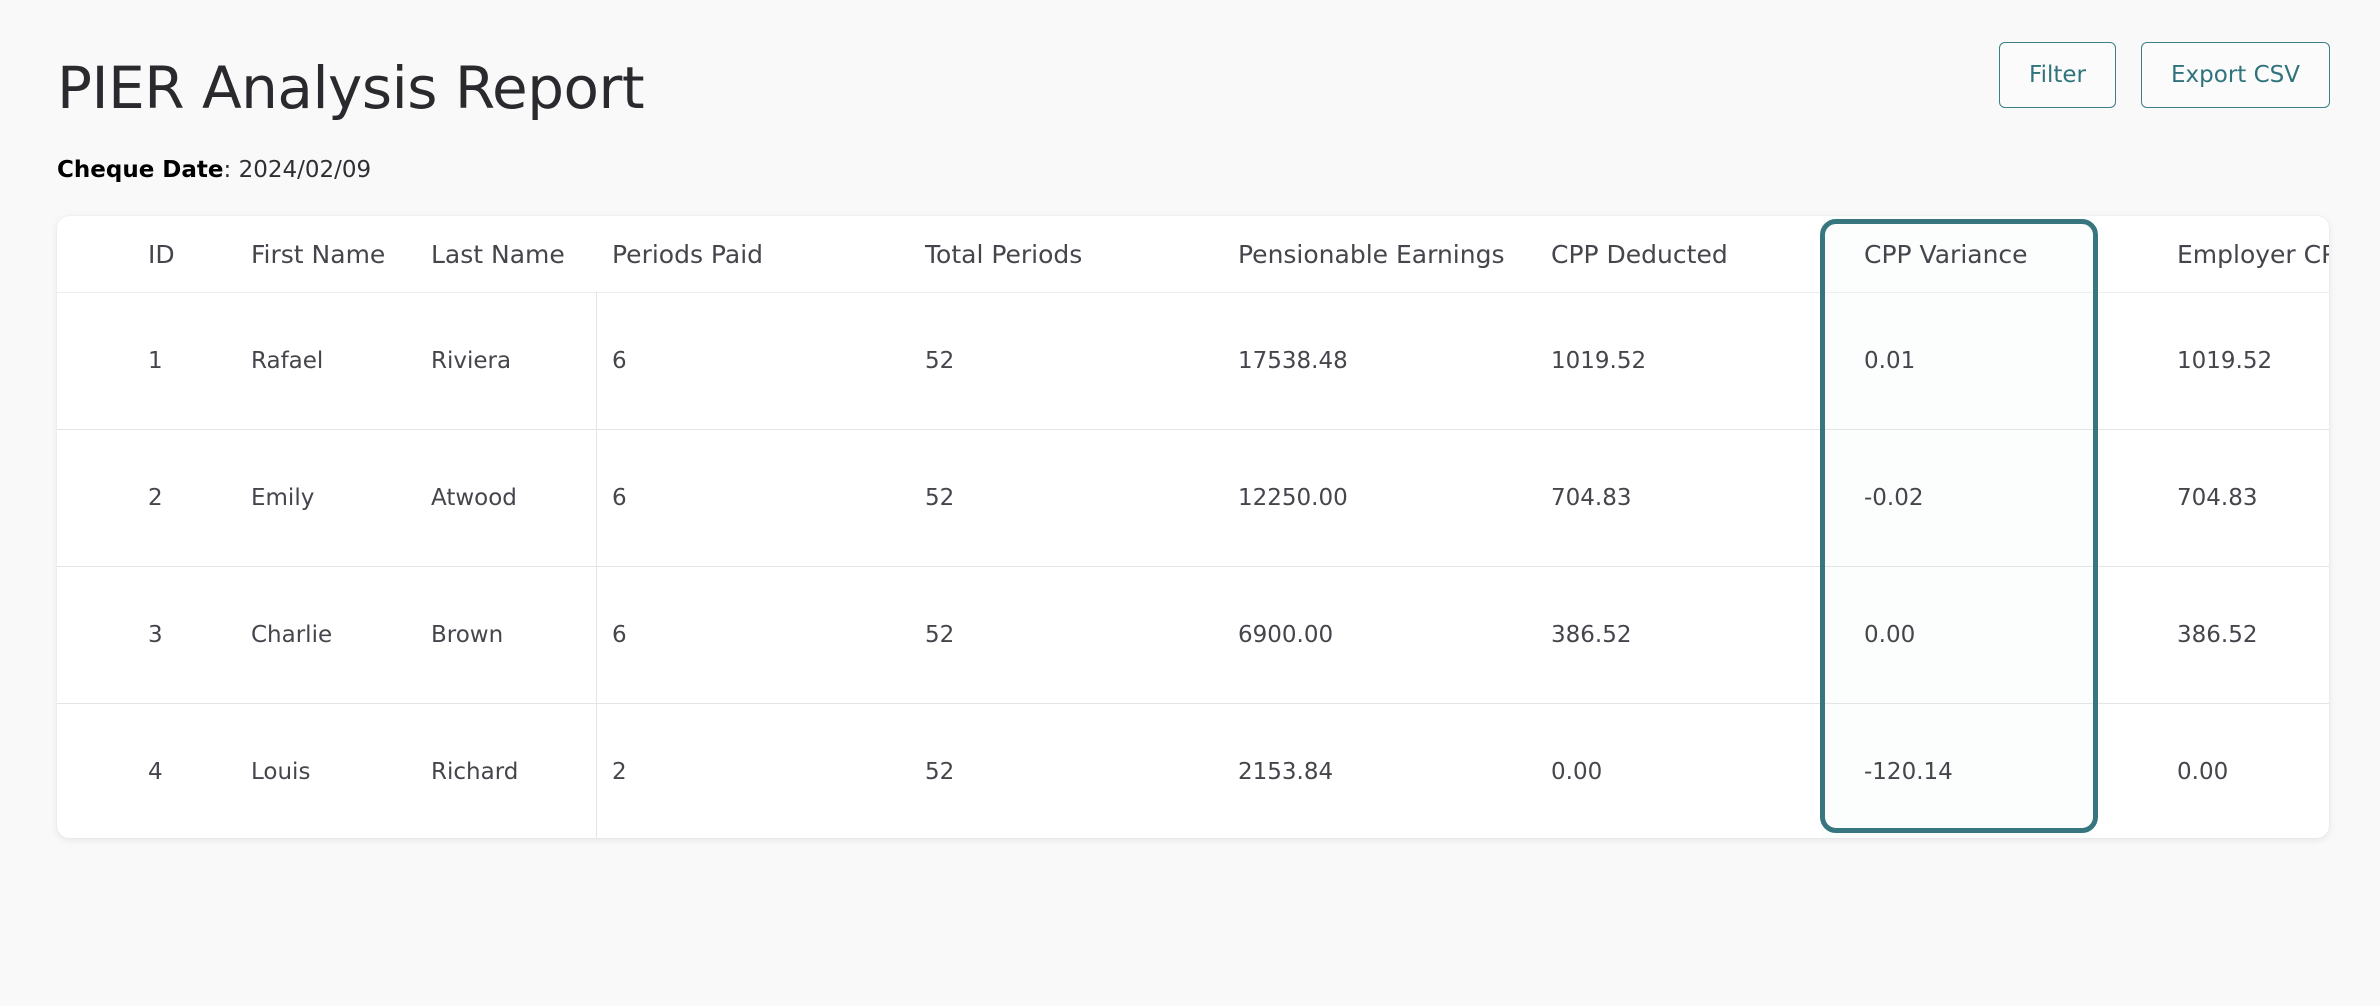 The height and width of the screenshot is (1006, 2380). I want to click on cell-cpp-deducted: 704.83, so click(1591, 497).